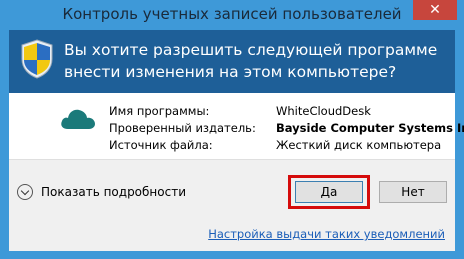  I want to click on yes-button: Да, so click(329, 192).